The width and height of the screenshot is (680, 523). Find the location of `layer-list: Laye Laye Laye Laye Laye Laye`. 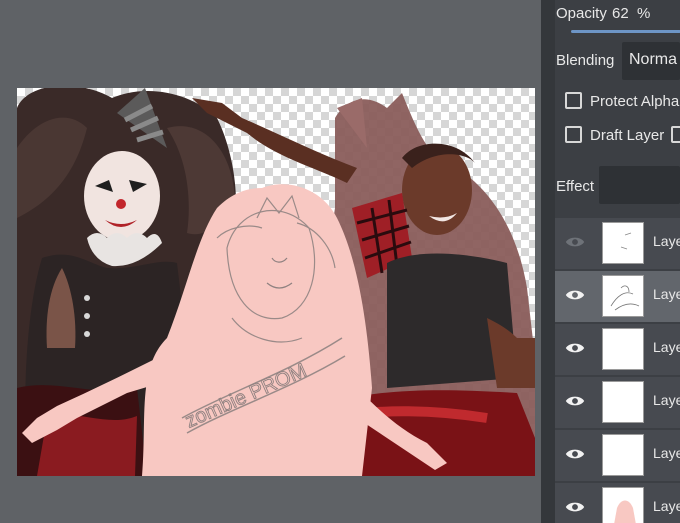

layer-list: Laye Laye Laye Laye Laye Laye is located at coordinates (617, 370).